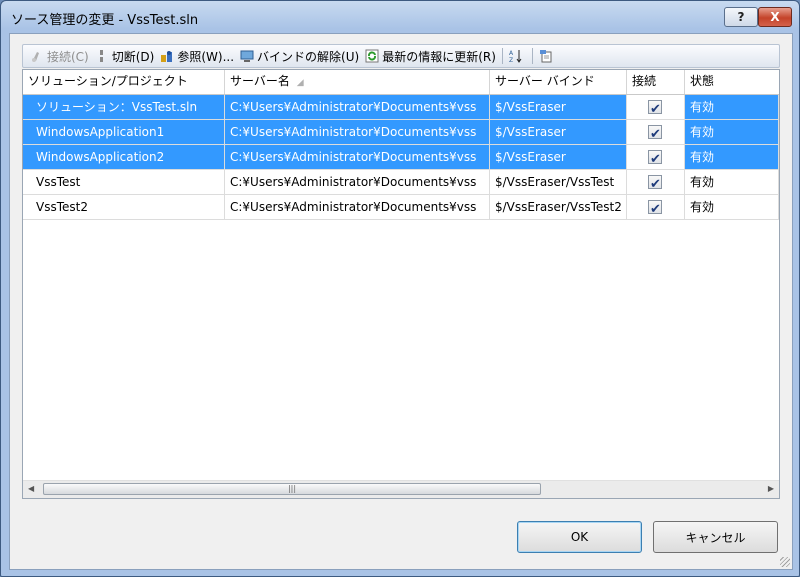 The height and width of the screenshot is (577, 800). I want to click on cell-solution-project: VssTest2, so click(124, 207).